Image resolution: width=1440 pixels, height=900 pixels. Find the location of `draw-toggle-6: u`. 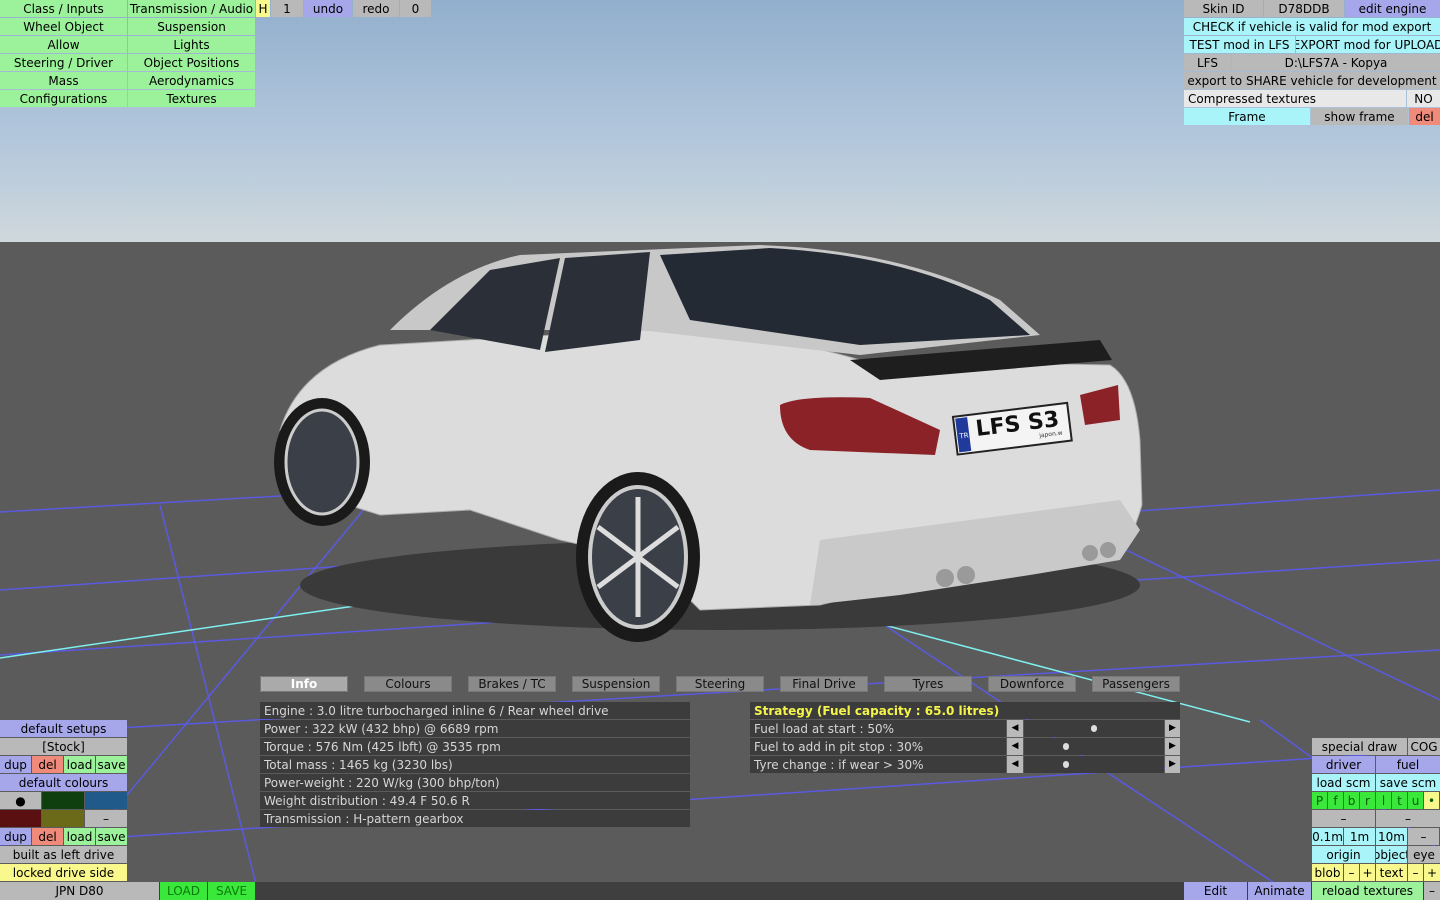

draw-toggle-6: u is located at coordinates (1415, 800).